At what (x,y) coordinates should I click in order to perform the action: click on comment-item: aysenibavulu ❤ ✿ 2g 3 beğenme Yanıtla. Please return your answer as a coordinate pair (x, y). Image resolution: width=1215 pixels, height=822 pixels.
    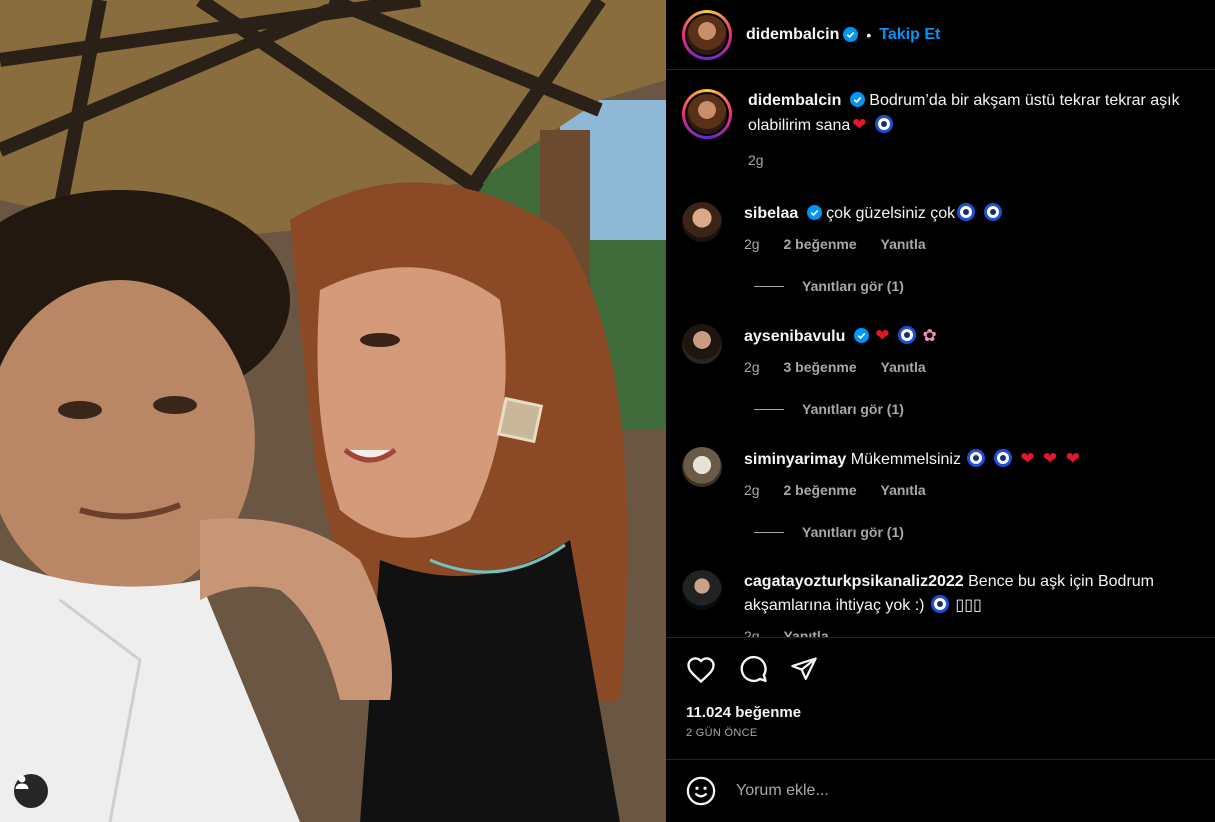
    Looking at the image, I should click on (940, 351).